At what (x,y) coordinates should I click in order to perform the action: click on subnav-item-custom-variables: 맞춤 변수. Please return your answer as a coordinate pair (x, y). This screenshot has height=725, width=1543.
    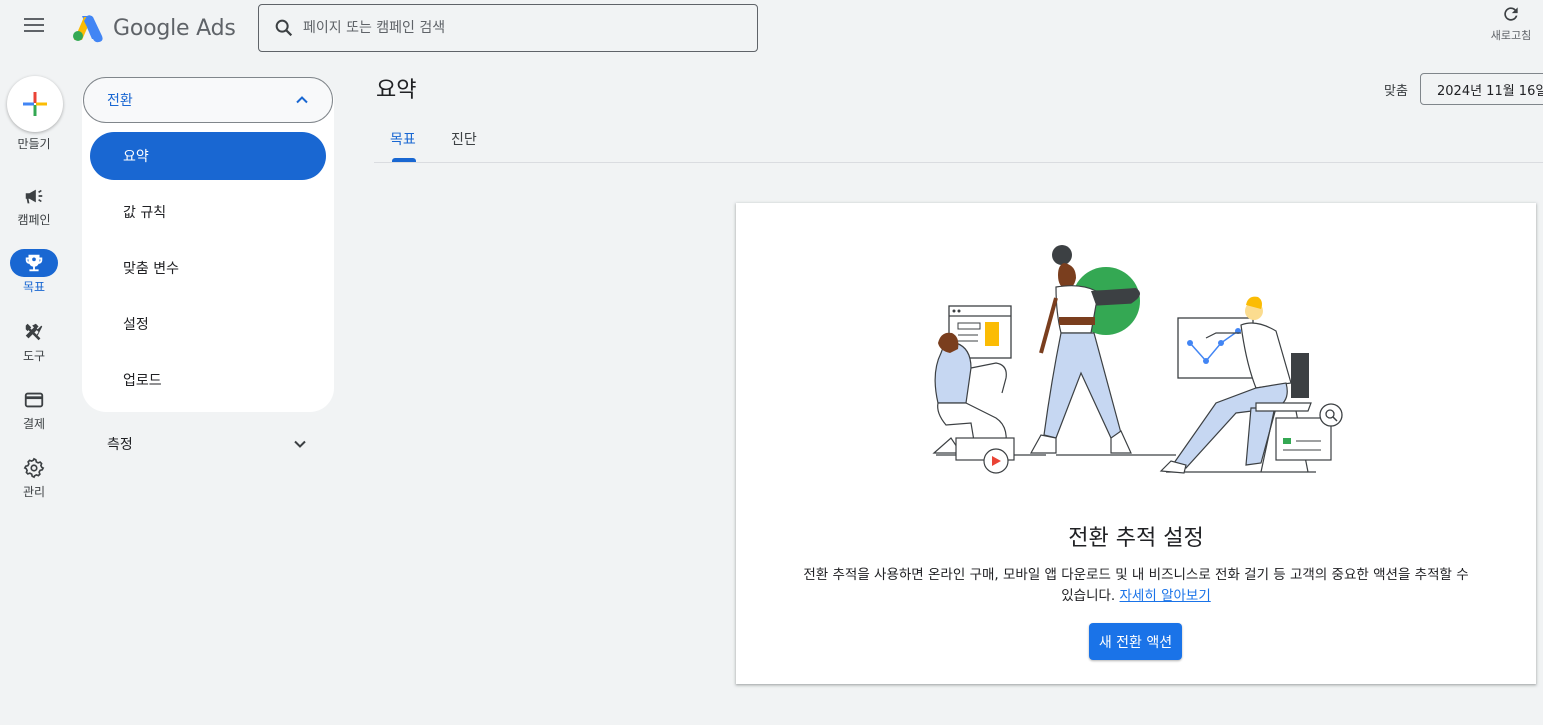
    Looking at the image, I should click on (208, 268).